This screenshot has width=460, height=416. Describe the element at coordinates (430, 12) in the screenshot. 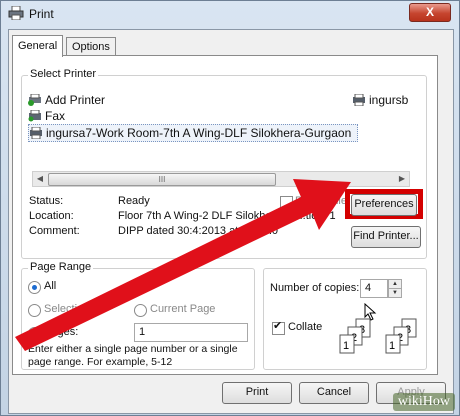

I see `close-button: X` at that location.